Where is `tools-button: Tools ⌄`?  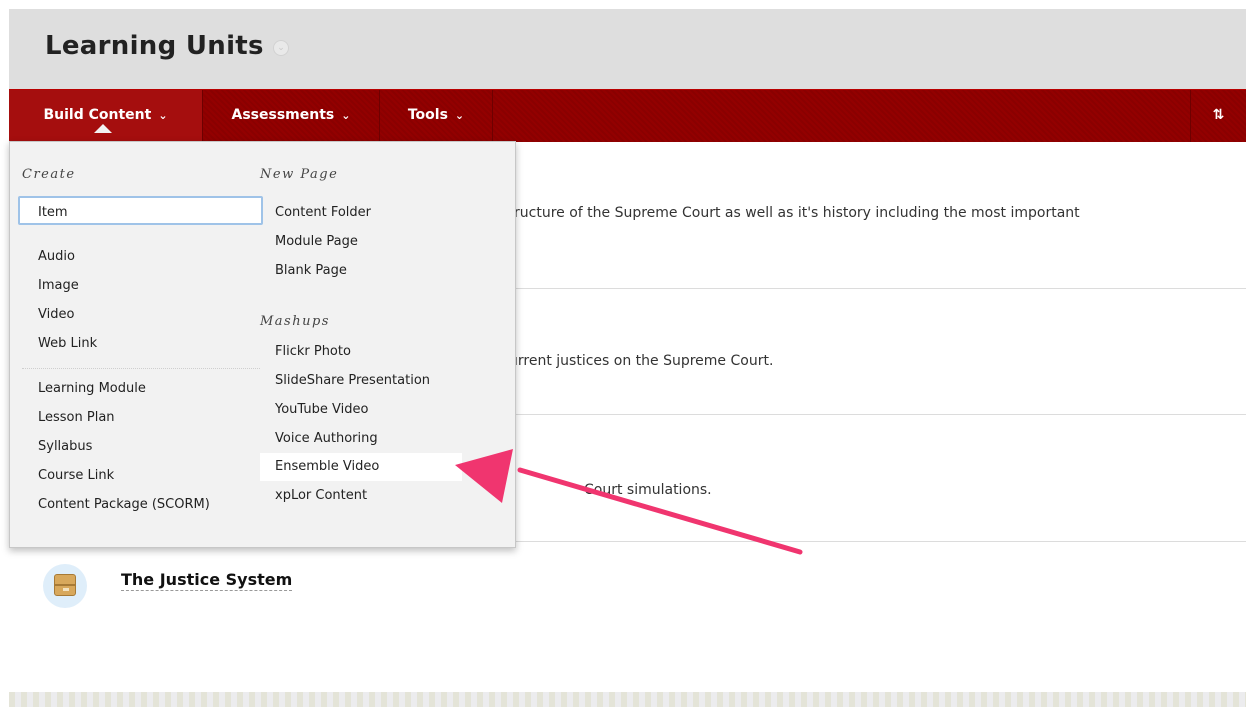
tools-button: Tools ⌄ is located at coordinates (436, 116).